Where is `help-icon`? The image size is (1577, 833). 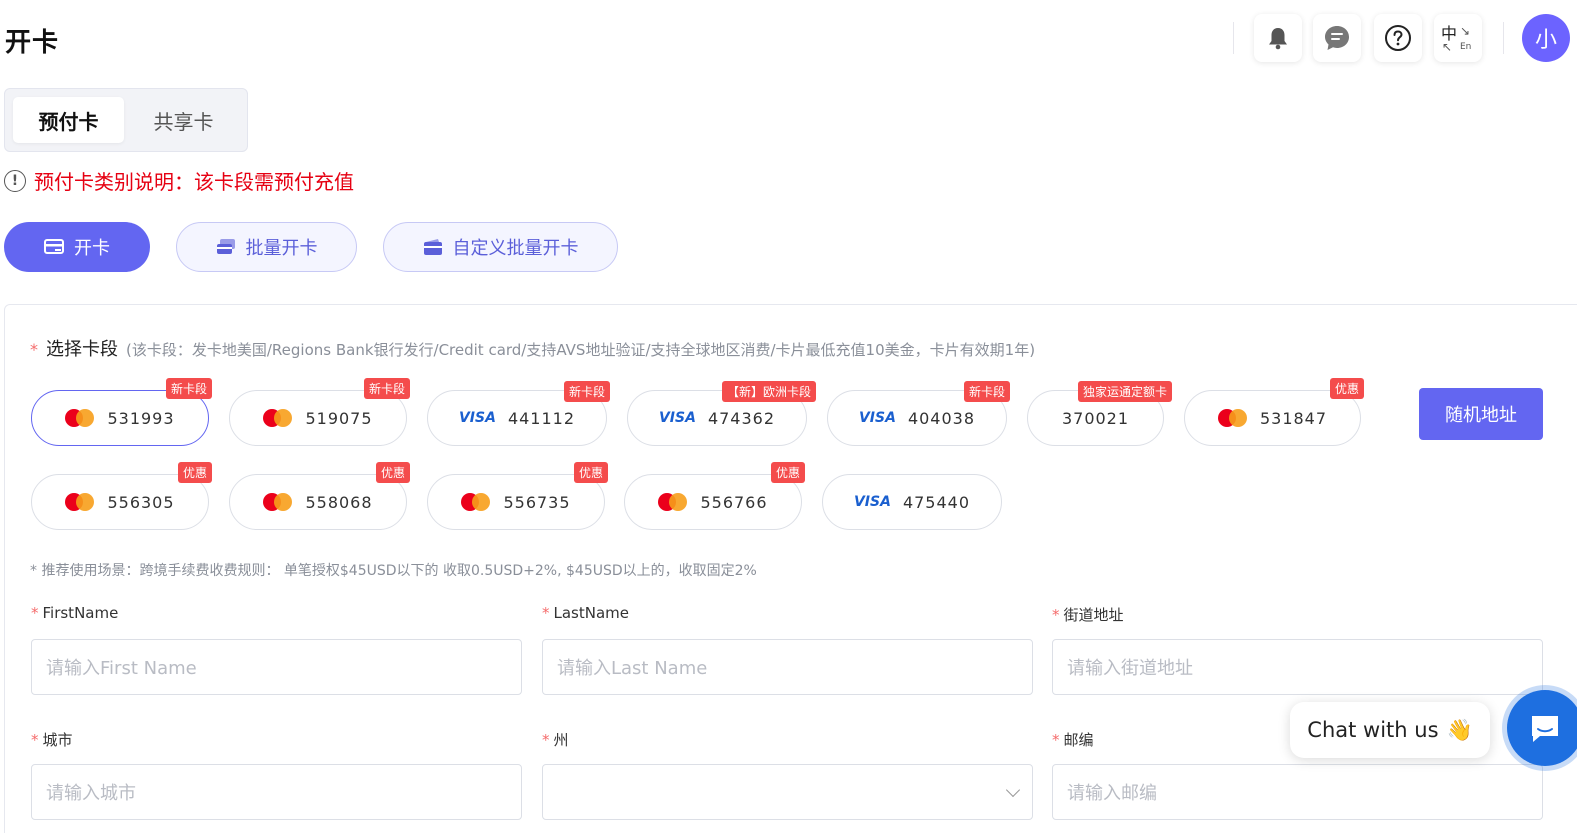
help-icon is located at coordinates (1398, 38).